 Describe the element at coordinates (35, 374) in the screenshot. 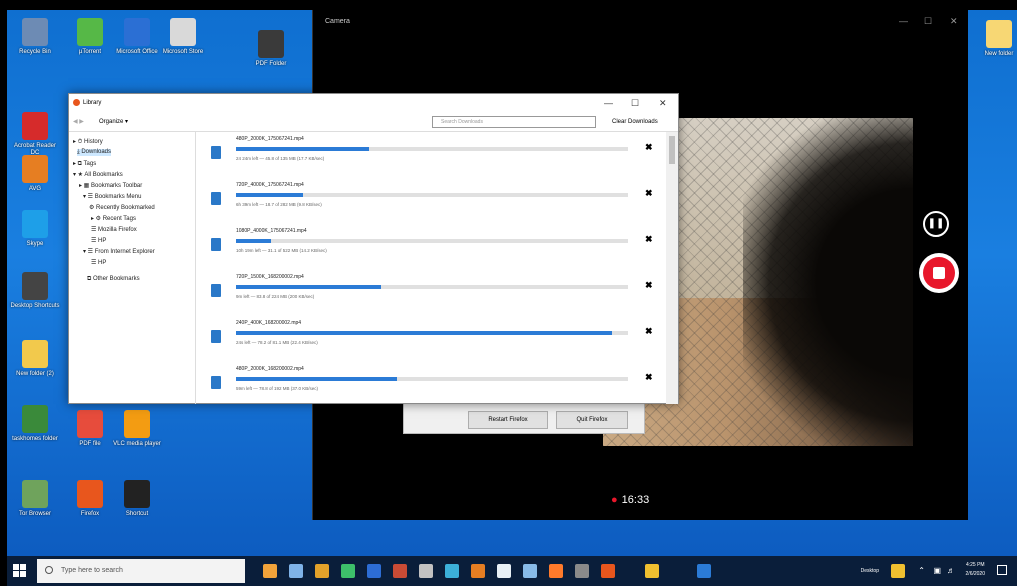

I see `desktop-icon-label: New folder (2)` at that location.